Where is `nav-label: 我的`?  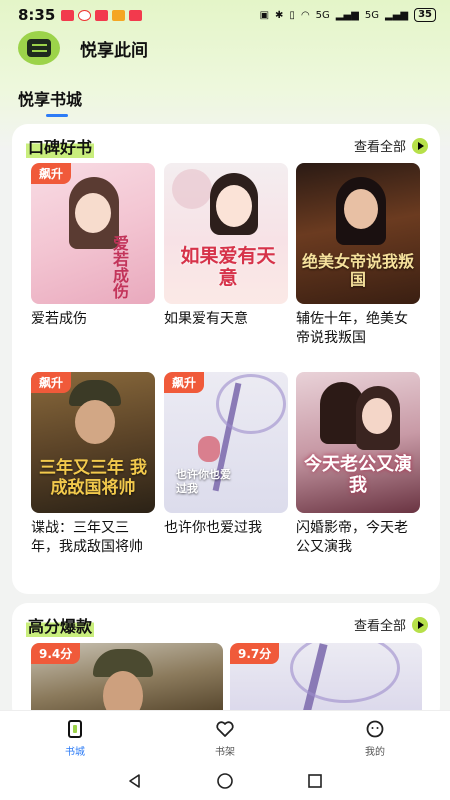
nav-label: 我的 is located at coordinates (375, 752).